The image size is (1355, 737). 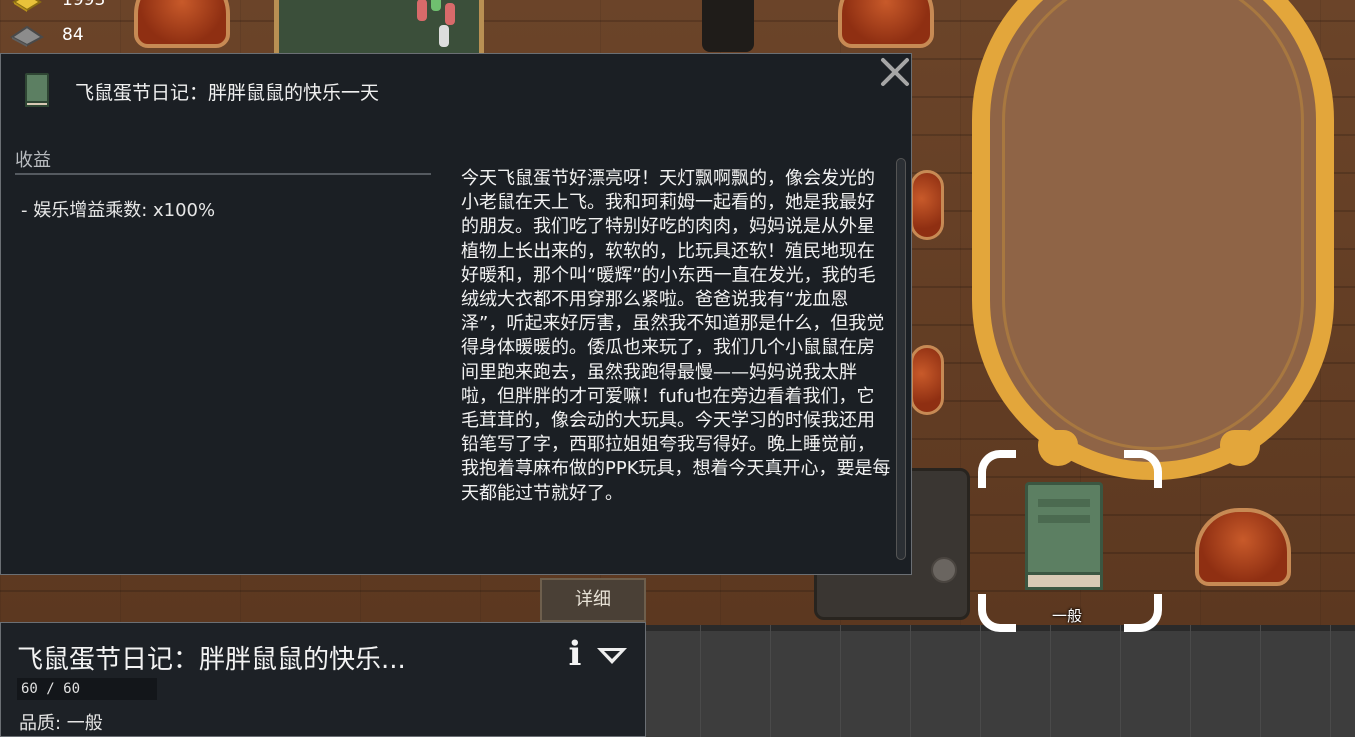 I want to click on steel-icon, so click(x=27, y=36).